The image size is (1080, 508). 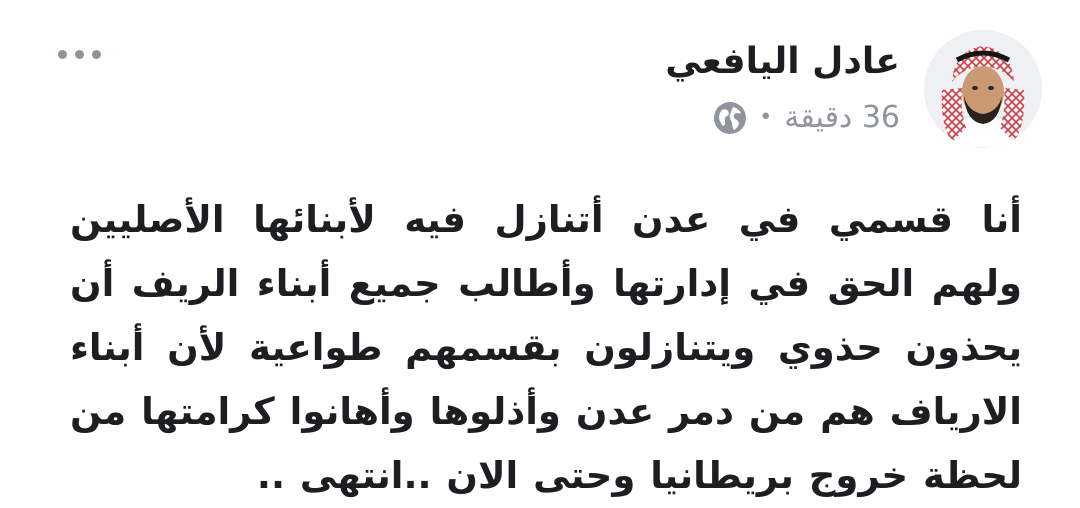 What do you see at coordinates (730, 118) in the screenshot?
I see `globe-icon` at bounding box center [730, 118].